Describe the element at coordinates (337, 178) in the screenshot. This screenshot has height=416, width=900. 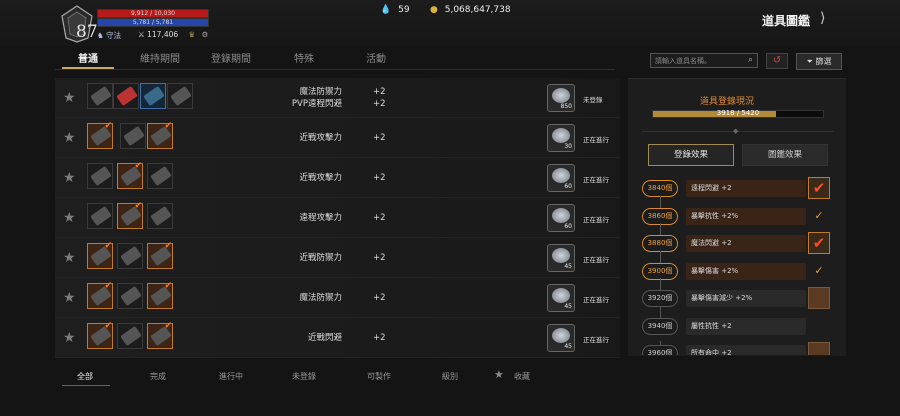
I see `list-item: ★ ✔ 近戰攻擊力 +2 60 正在進行` at that location.